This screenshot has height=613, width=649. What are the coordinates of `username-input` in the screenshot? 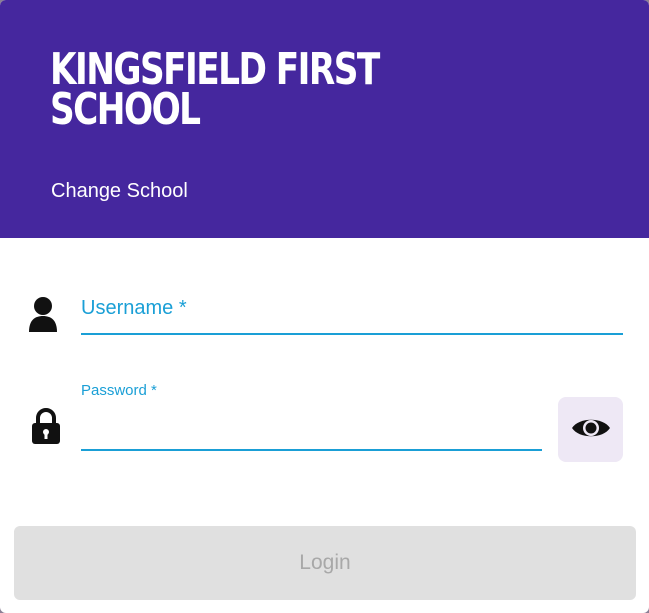 It's located at (352, 313).